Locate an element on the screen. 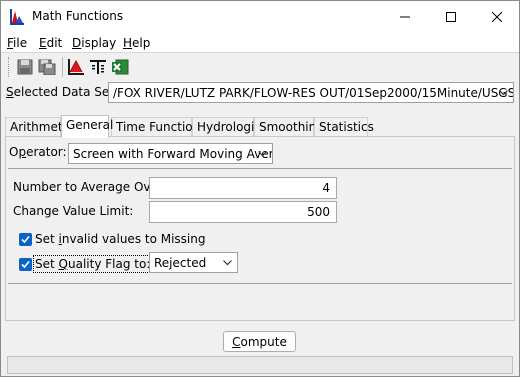  close-button is located at coordinates (497, 16).